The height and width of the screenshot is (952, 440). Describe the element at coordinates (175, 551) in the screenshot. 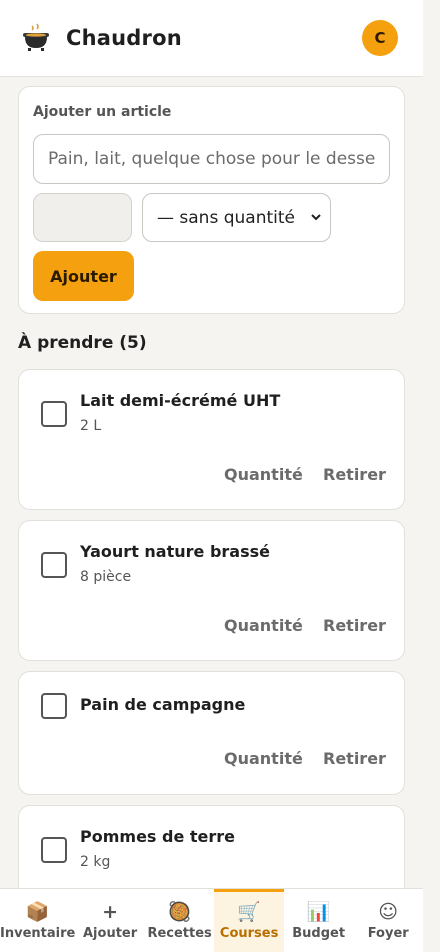

I see `item-name: Yaourt nature brassé` at that location.